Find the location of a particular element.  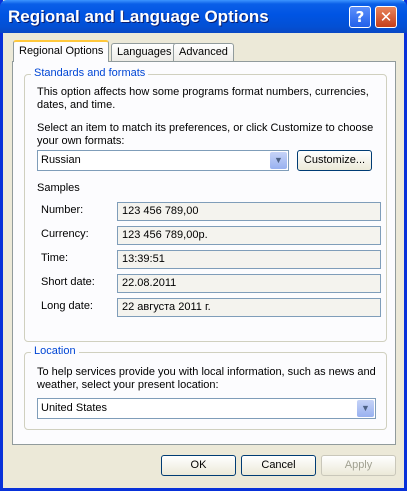

sample-label-currency: Currency: is located at coordinates (65, 234).